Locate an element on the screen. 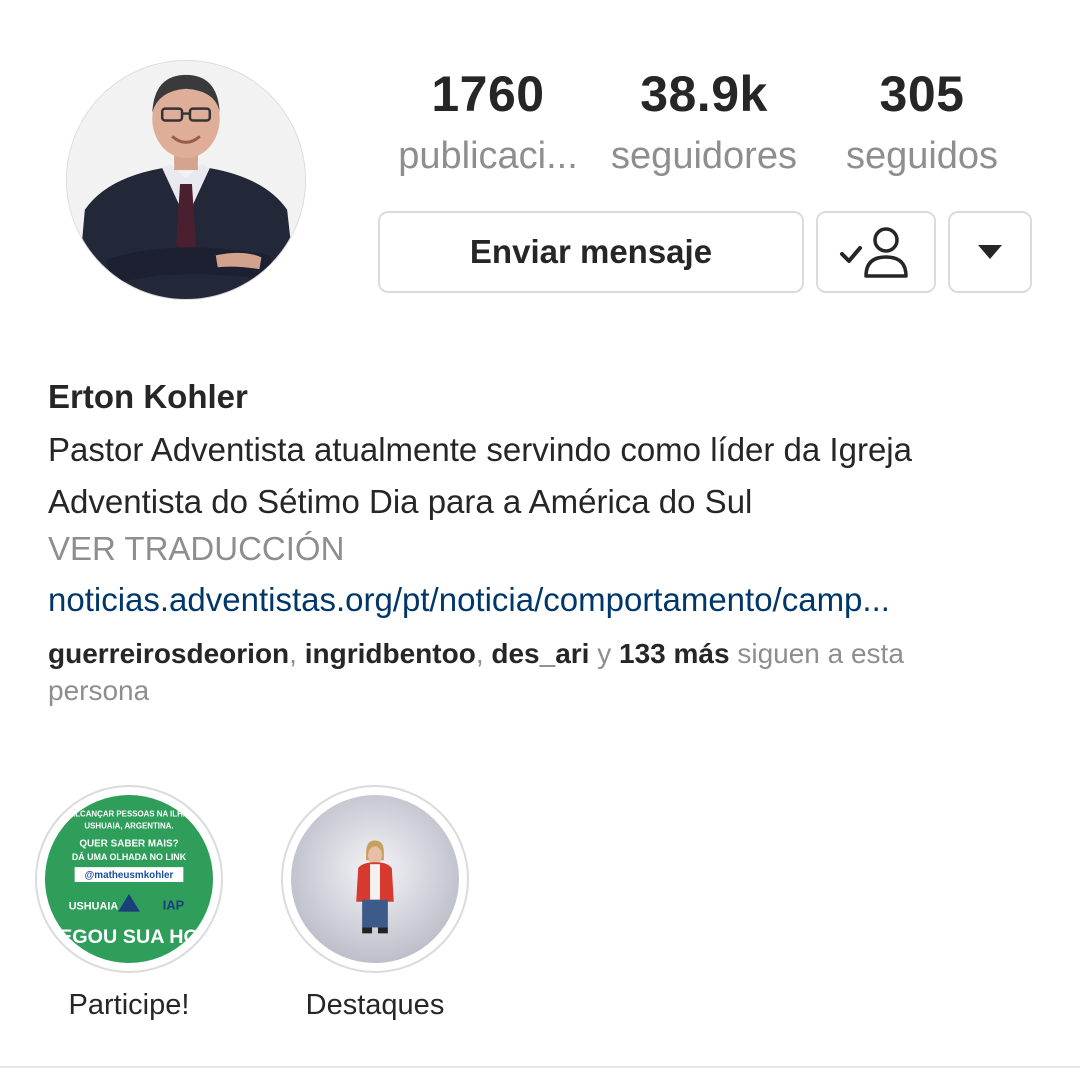  cover-text: ALCANÇAR PESSOAS NA ILHA is located at coordinates (129, 814).